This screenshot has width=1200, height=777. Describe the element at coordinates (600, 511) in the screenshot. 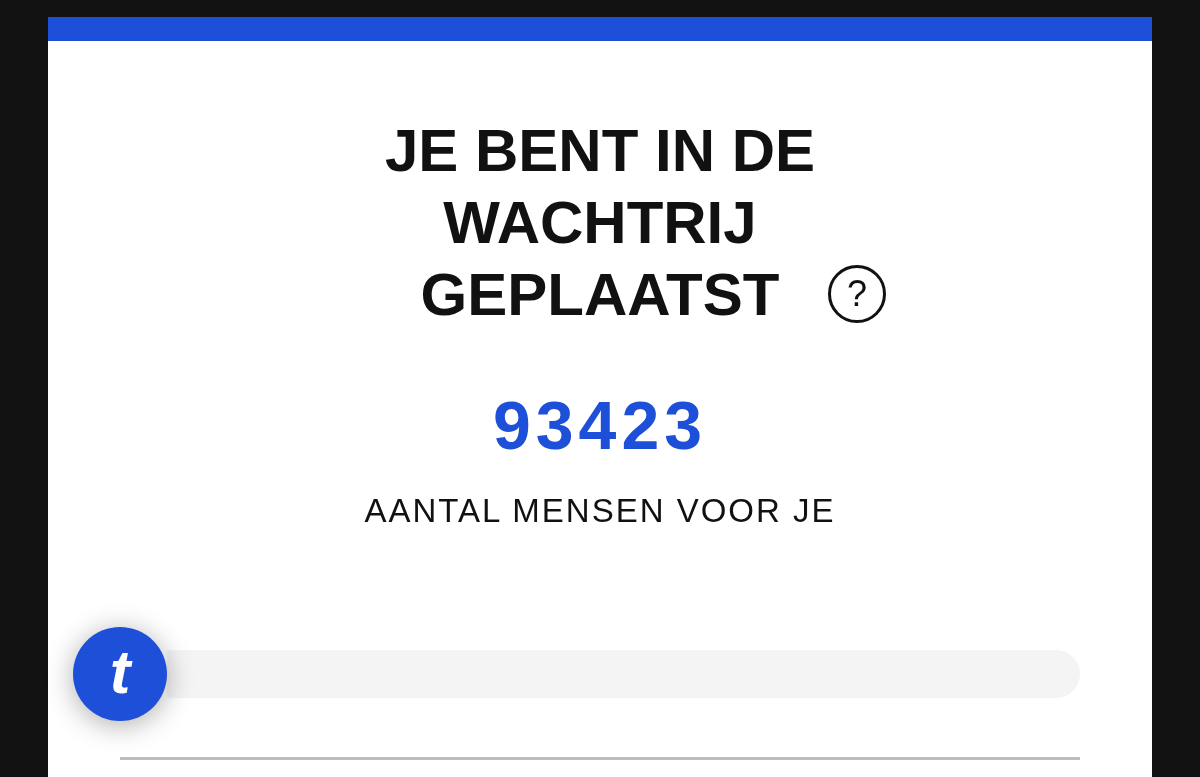

I see `people-ahead-label: AANTAL MENSEN VOOR JE` at that location.